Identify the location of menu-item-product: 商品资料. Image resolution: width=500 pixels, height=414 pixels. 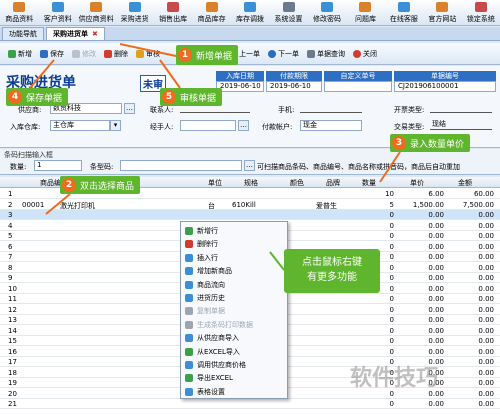
(19, 13).